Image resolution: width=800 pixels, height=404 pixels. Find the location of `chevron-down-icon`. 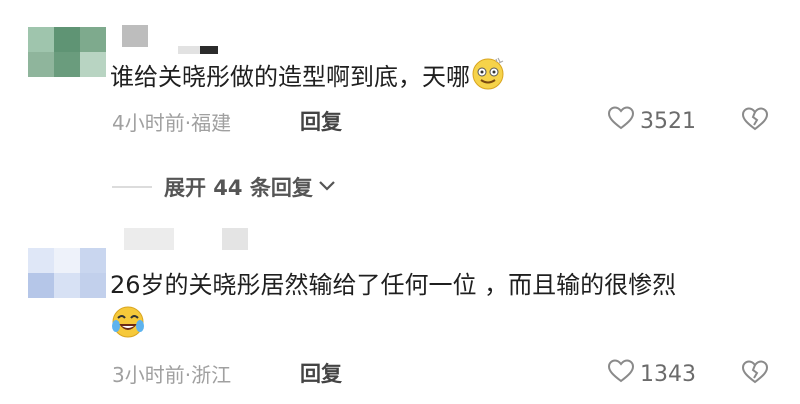

chevron-down-icon is located at coordinates (327, 187).